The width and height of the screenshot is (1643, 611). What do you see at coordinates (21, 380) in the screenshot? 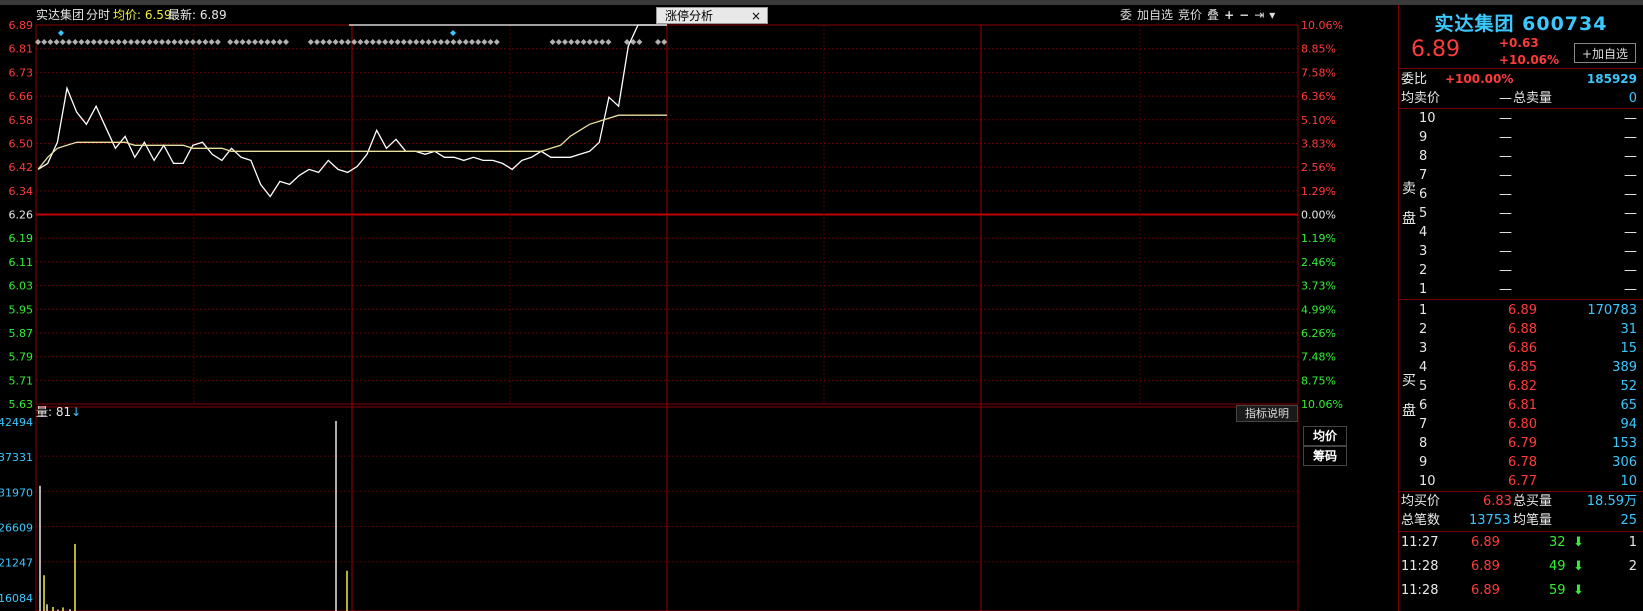
I see `price-tick-label: 5.71` at bounding box center [21, 380].